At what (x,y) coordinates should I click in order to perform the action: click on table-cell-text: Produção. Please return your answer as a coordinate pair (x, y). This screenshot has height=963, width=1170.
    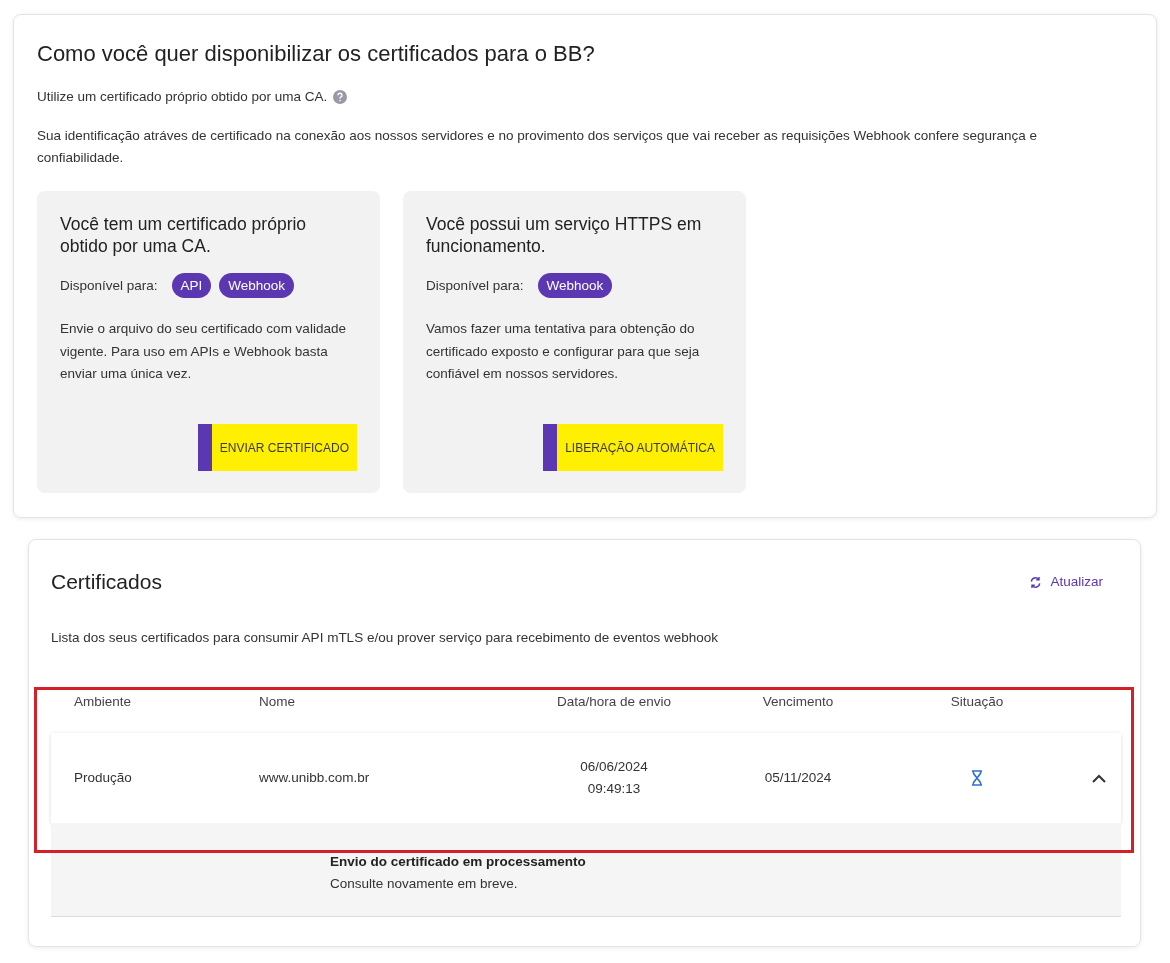
    Looking at the image, I should click on (103, 777).